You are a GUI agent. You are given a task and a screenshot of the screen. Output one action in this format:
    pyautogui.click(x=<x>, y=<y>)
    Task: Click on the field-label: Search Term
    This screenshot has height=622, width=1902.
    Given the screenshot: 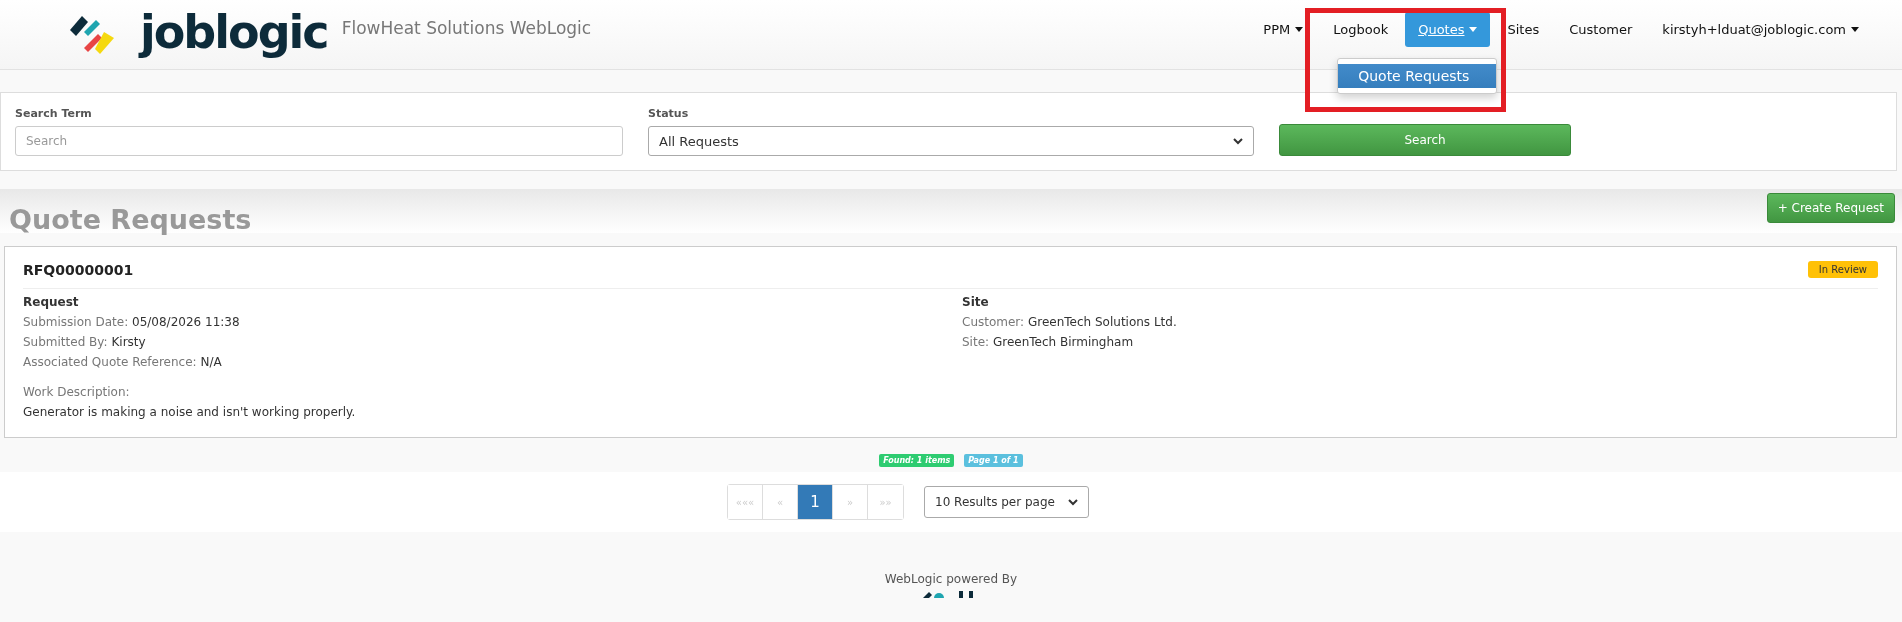 What is the action you would take?
    pyautogui.click(x=54, y=113)
    